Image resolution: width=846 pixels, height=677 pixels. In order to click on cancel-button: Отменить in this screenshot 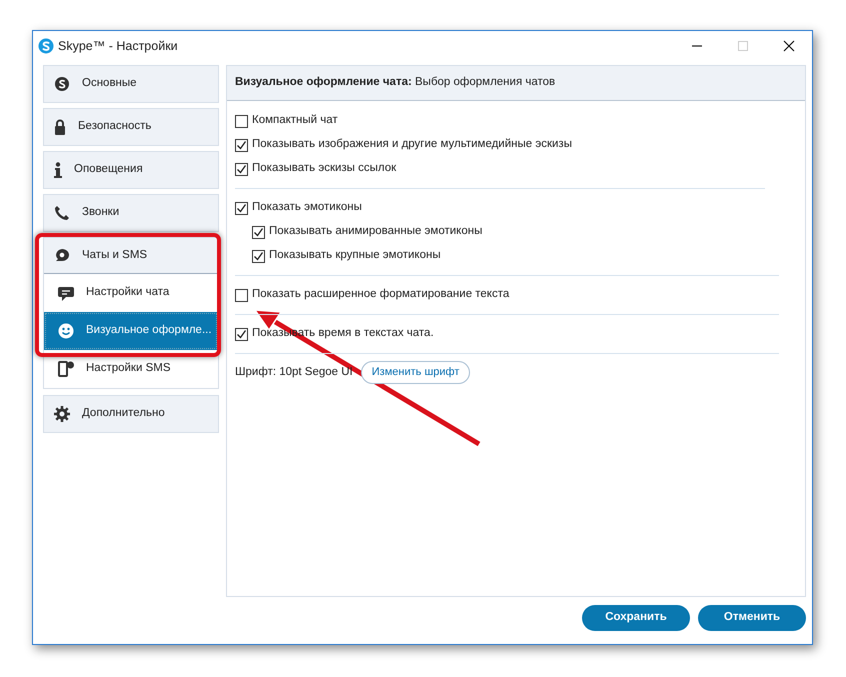, I will do `click(752, 618)`.